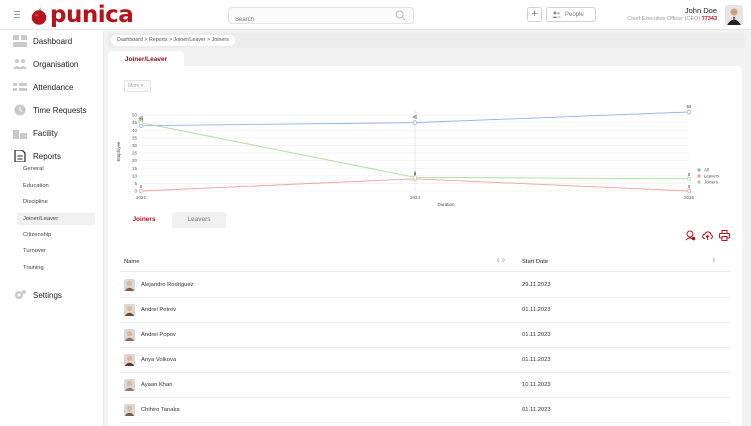  I want to click on sort-icon: ⇕, so click(714, 261).